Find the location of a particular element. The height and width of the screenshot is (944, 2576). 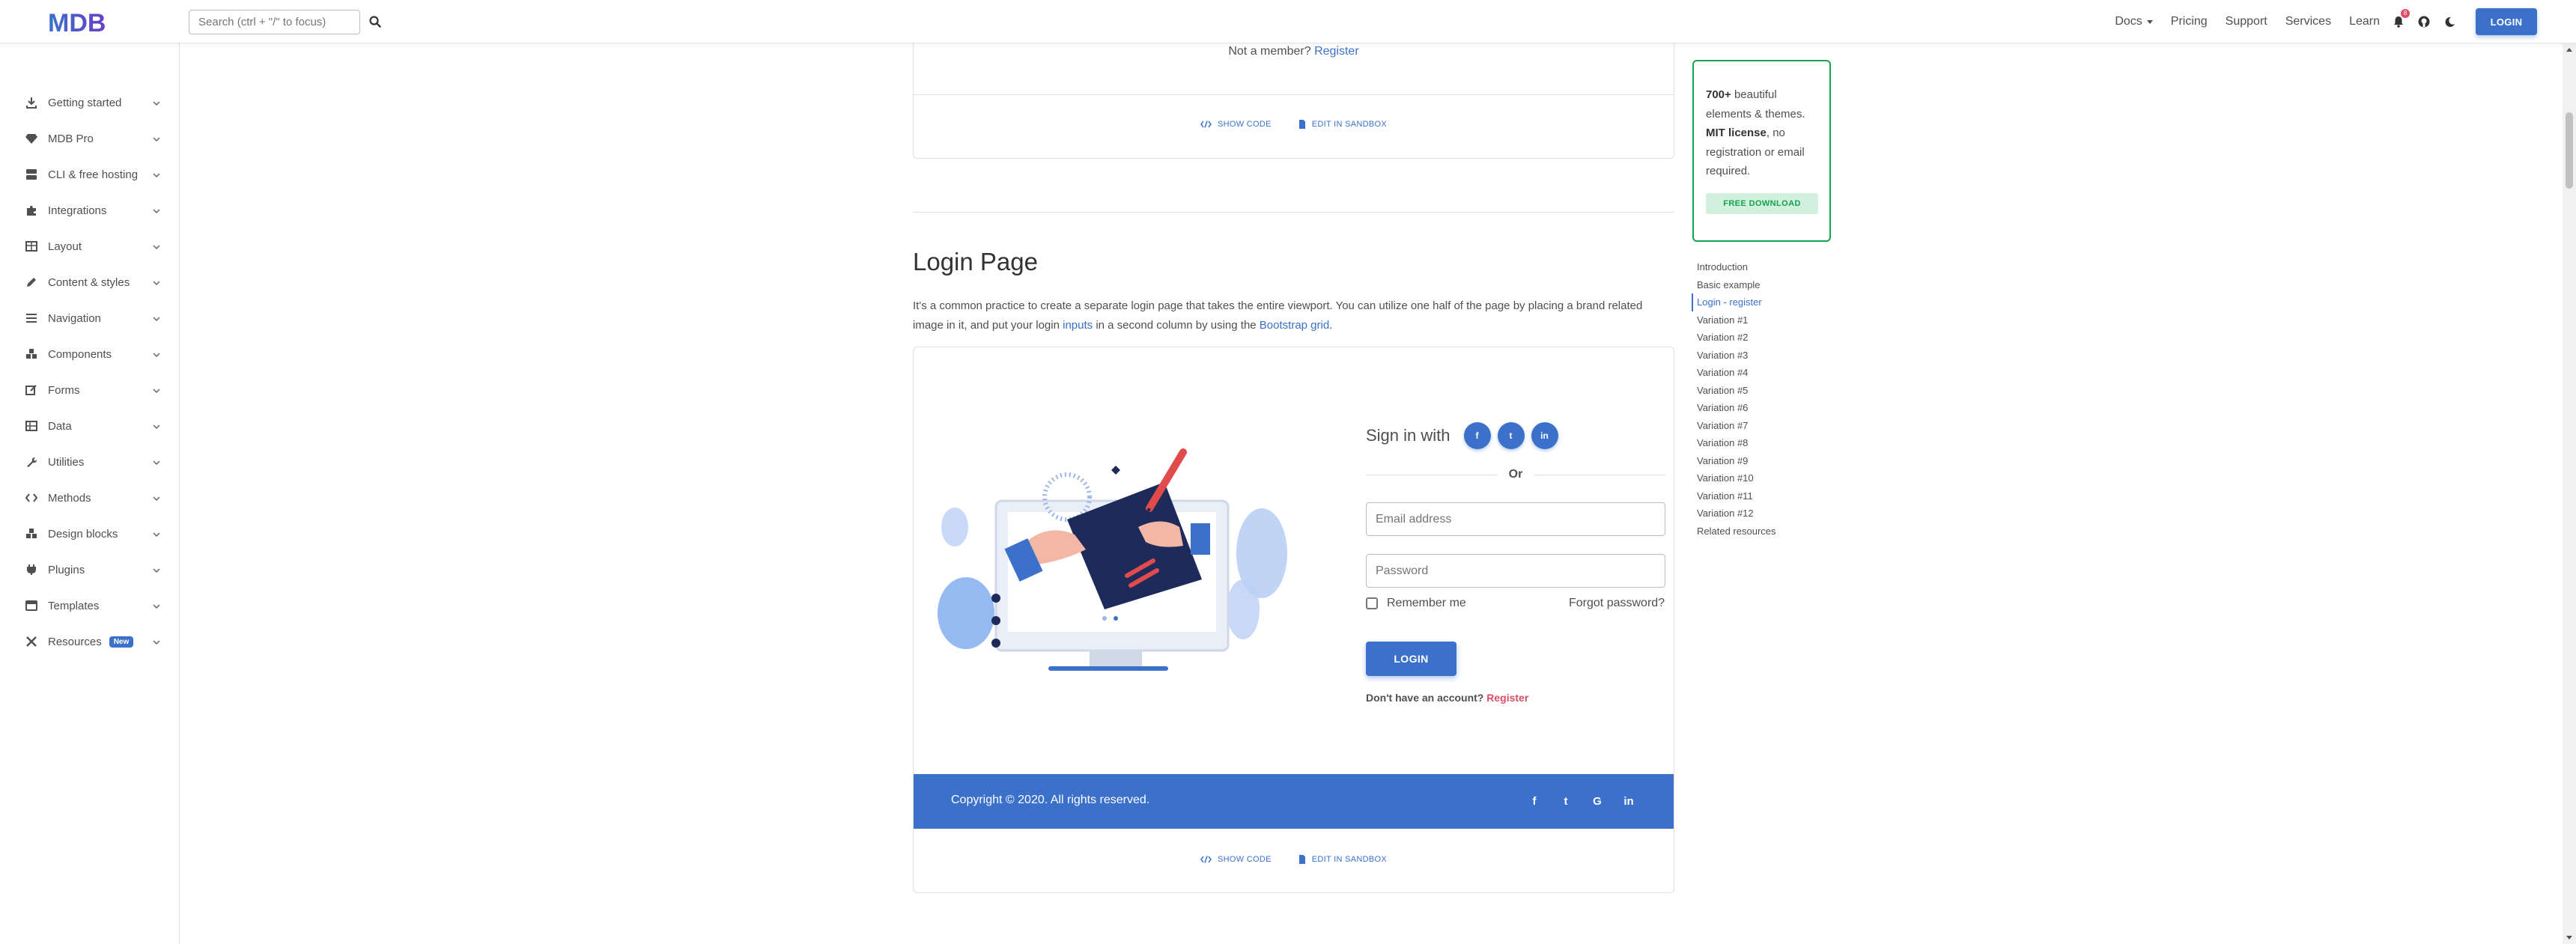

mdb-logo: MDB is located at coordinates (89, 22).